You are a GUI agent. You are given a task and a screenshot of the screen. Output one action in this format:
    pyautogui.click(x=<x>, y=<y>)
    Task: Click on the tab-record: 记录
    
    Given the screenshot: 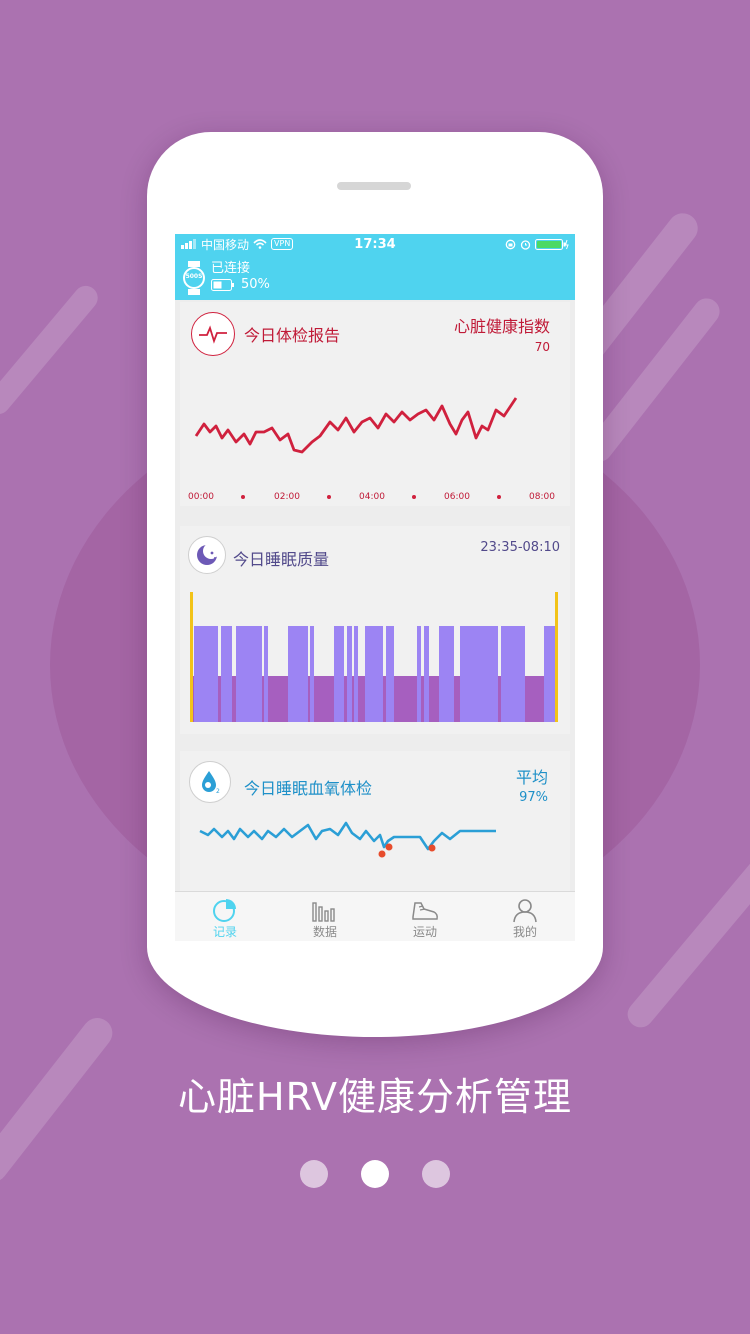 What is the action you would take?
    pyautogui.click(x=225, y=916)
    